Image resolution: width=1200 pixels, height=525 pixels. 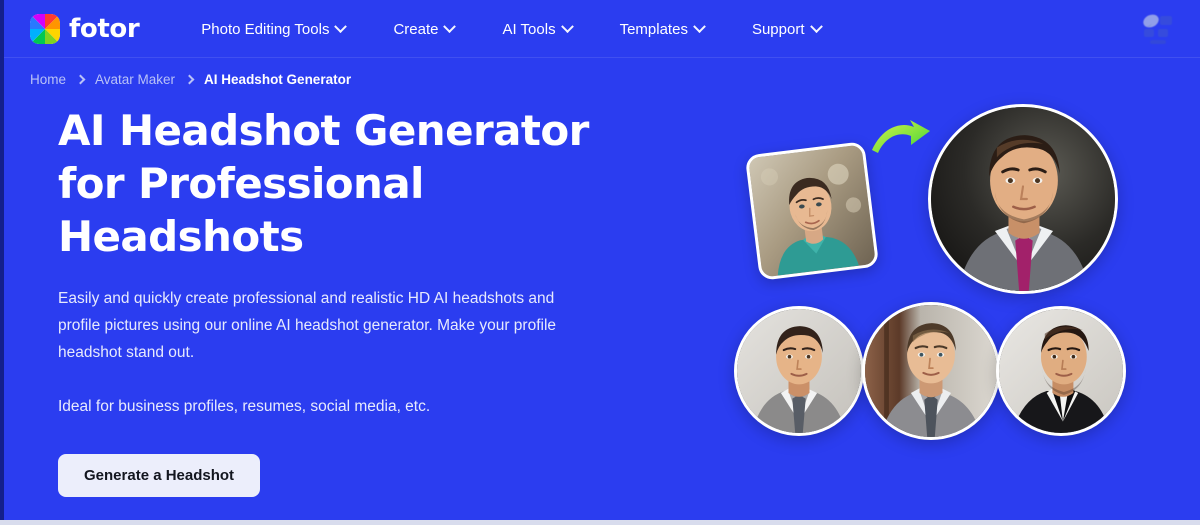 What do you see at coordinates (812, 211) in the screenshot?
I see `source-photo-card` at bounding box center [812, 211].